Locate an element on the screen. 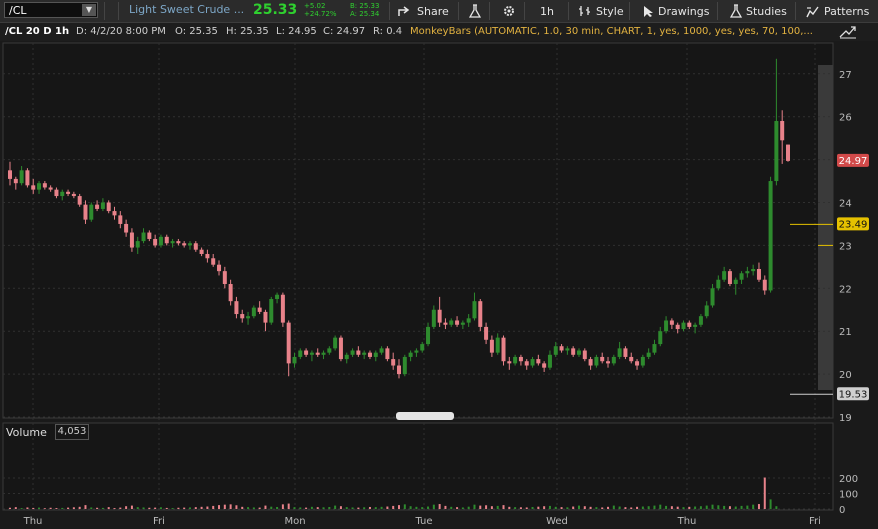 The width and height of the screenshot is (878, 529). patterns-label: Patterns is located at coordinates (847, 11).